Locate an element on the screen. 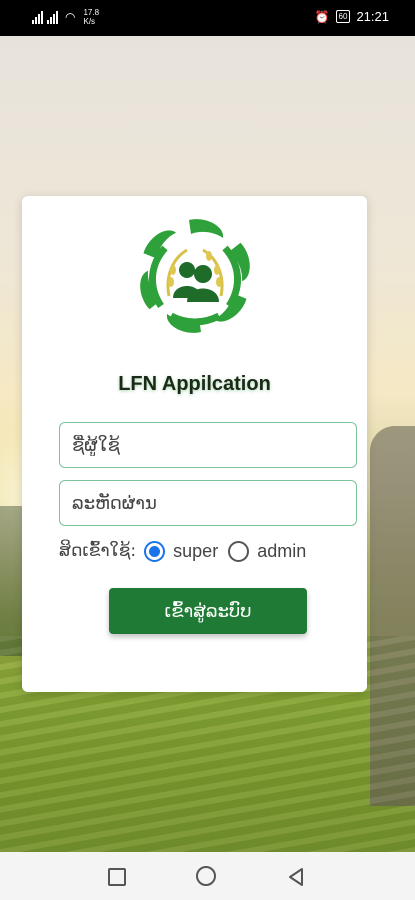 Image resolution: width=415 pixels, height=900 pixels. user-type-group: ສິດເຂົ້າໃຊ້: super admin is located at coordinates (209, 551).